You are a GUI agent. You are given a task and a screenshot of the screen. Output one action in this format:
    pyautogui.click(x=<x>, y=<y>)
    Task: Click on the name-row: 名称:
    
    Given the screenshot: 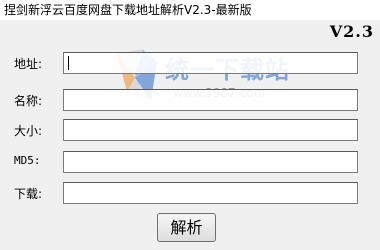 What is the action you would take?
    pyautogui.click(x=190, y=100)
    